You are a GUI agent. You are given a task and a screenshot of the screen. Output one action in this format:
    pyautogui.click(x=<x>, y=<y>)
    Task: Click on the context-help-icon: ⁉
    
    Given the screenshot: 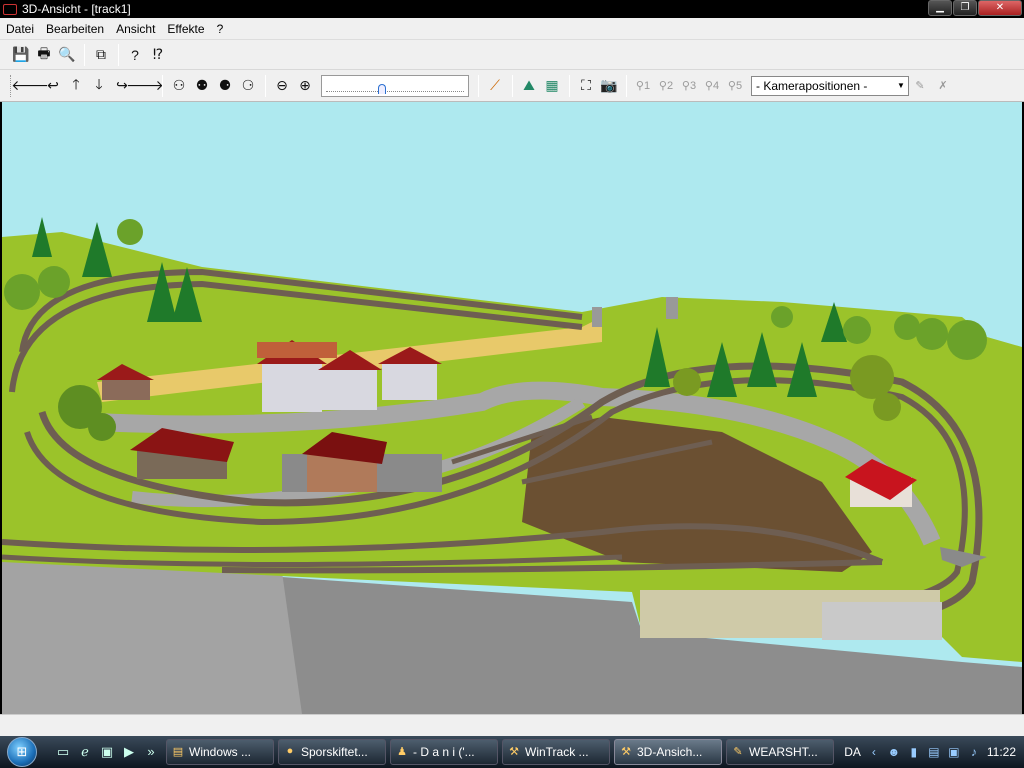 What is the action you would take?
    pyautogui.click(x=158, y=55)
    